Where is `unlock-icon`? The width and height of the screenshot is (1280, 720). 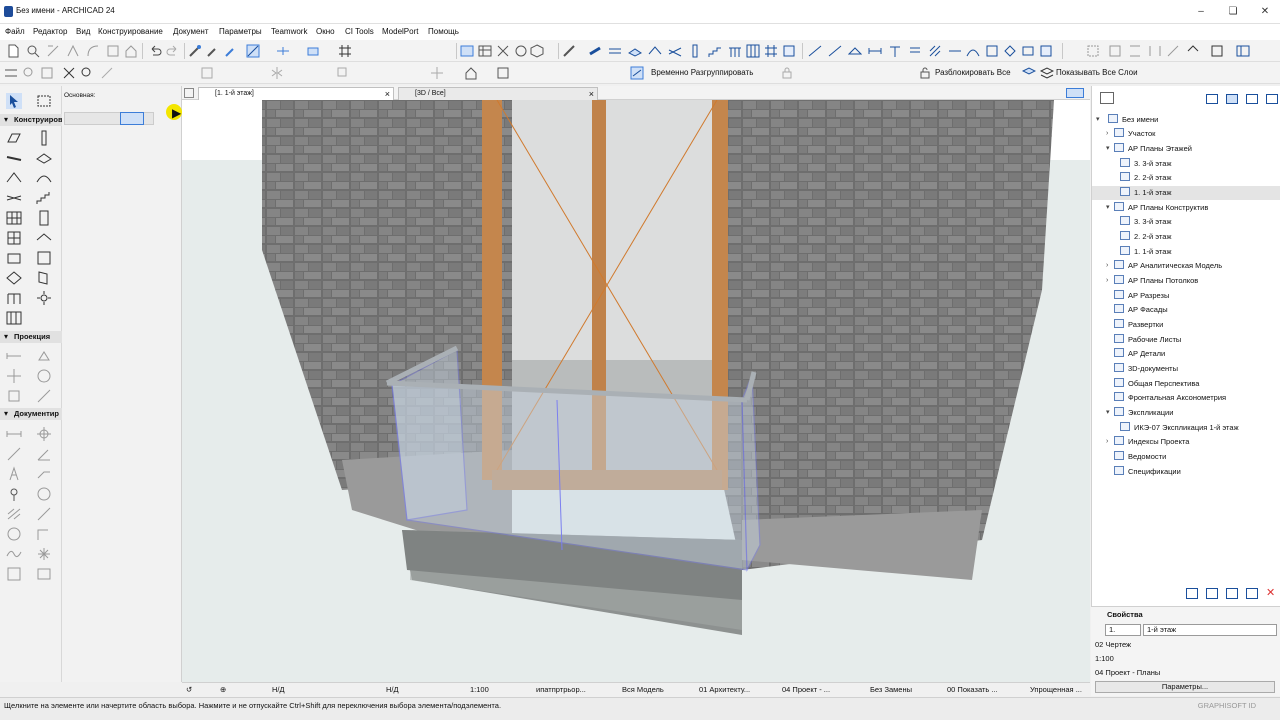 unlock-icon is located at coordinates (925, 73).